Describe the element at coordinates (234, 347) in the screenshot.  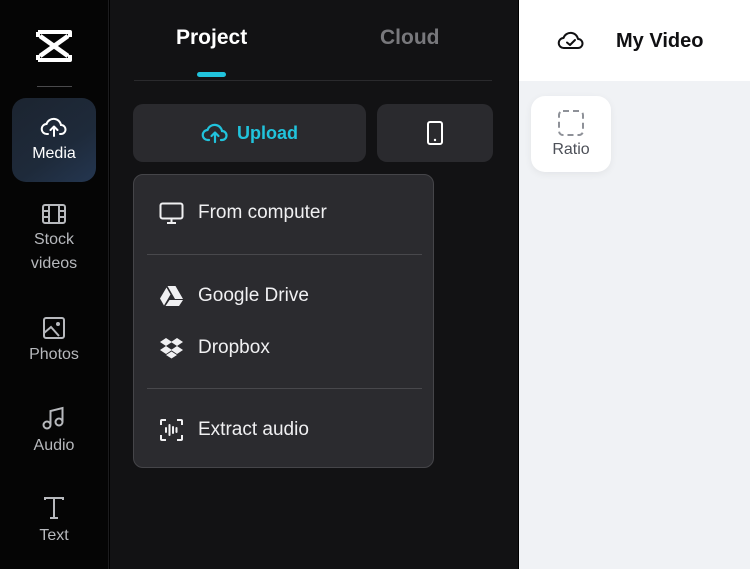
I see `menu-item-label: Dropbox` at that location.